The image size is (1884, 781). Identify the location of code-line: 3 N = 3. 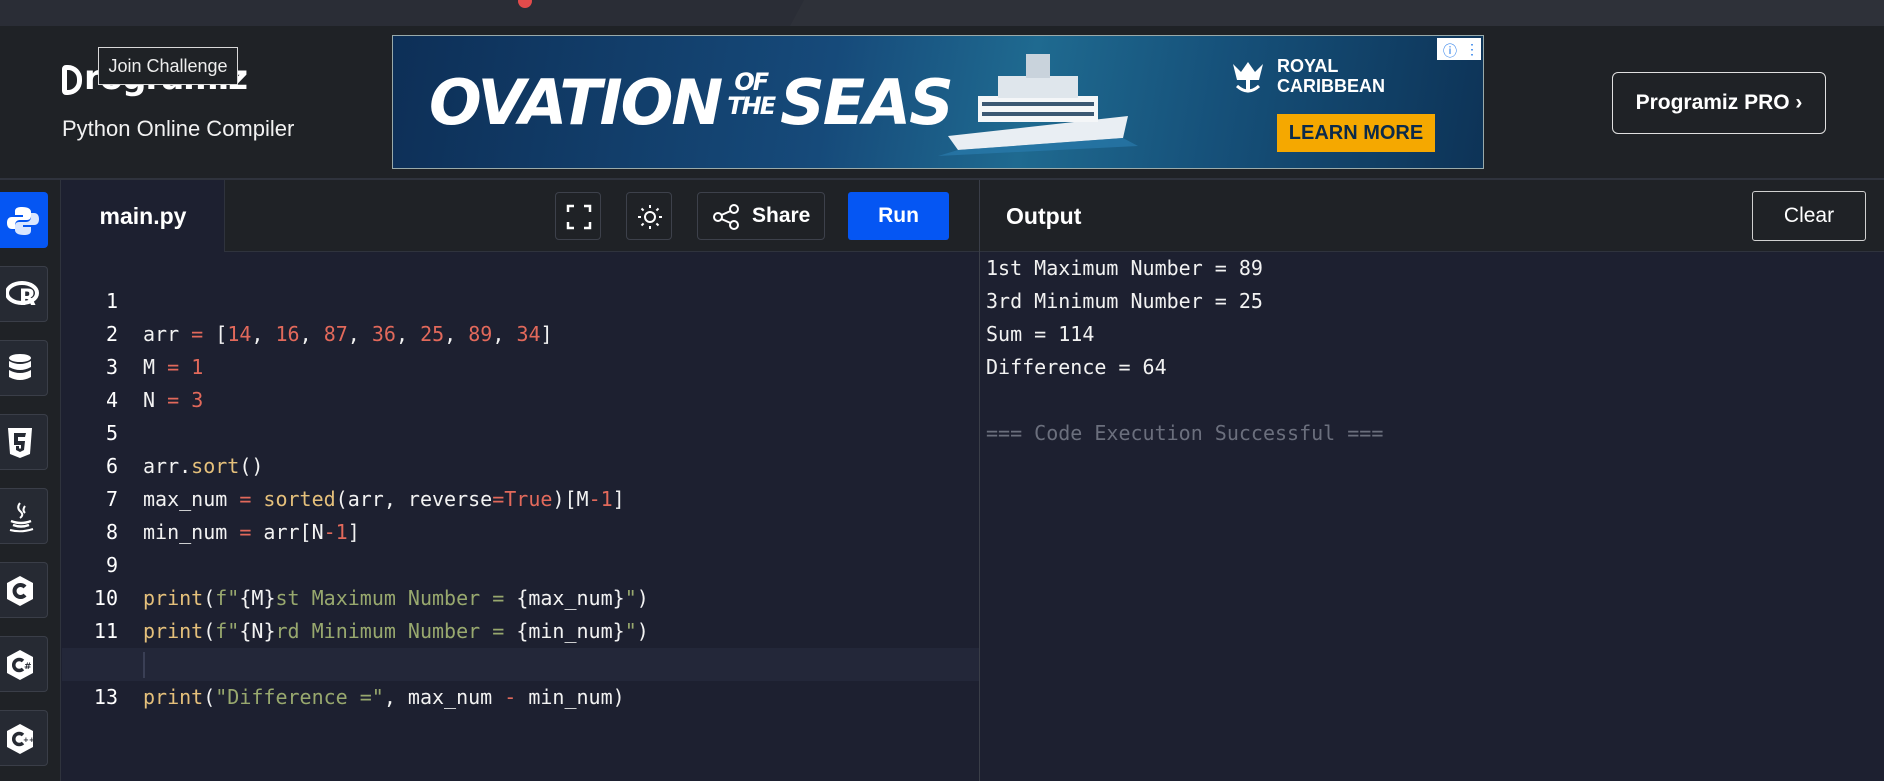
(520, 365).